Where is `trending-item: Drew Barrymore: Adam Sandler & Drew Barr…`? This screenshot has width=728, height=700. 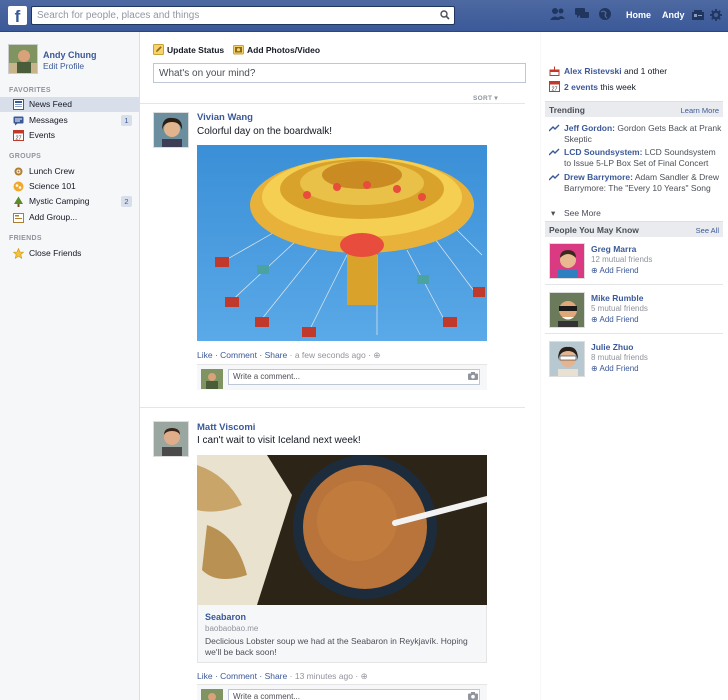
trending-item: Drew Barrymore: Adam Sandler & Drew Barr… is located at coordinates (636, 188).